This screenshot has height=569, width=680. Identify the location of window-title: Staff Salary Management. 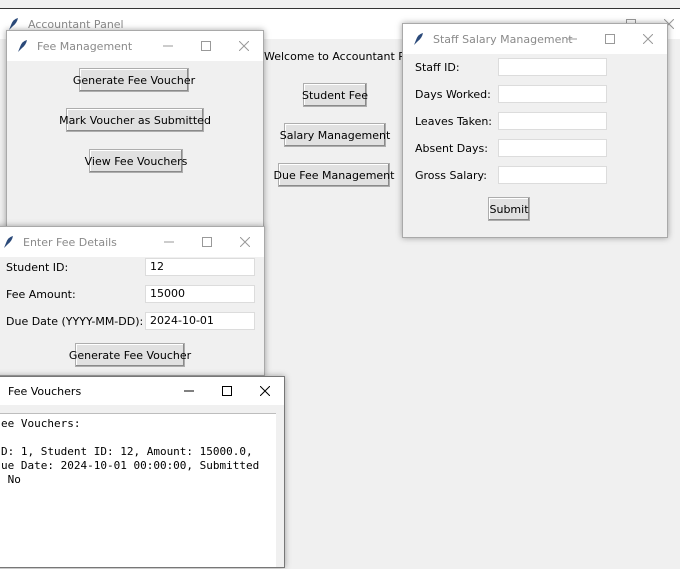
(503, 39).